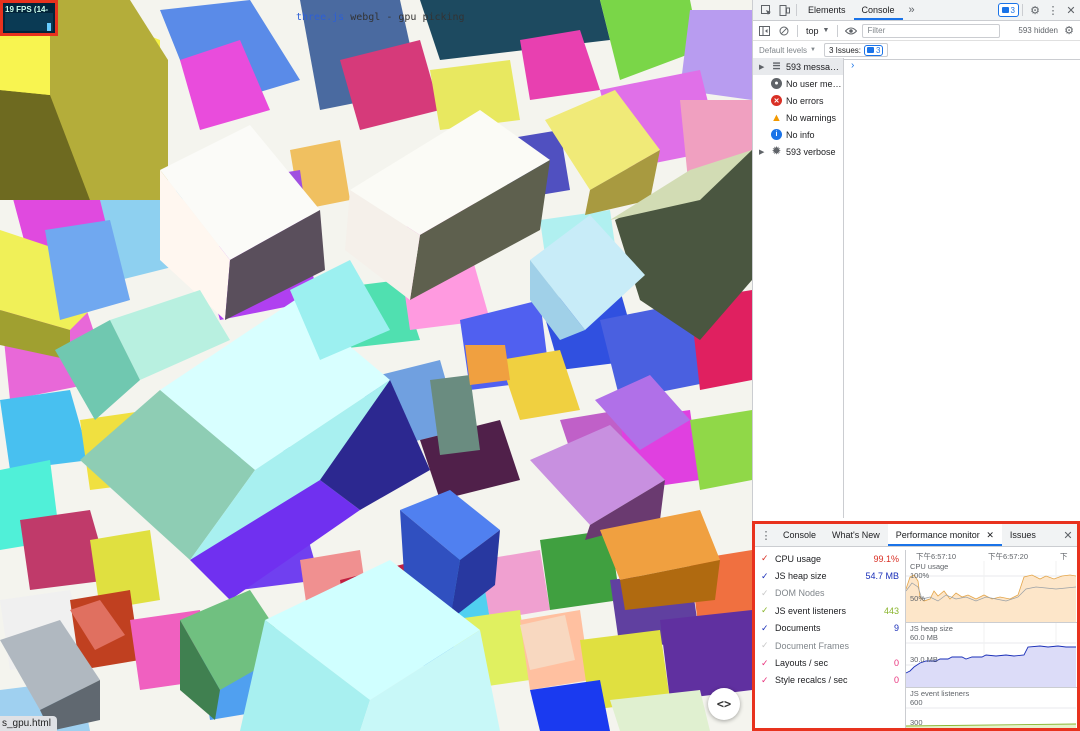 This screenshot has width=1080, height=731. I want to click on metric-row: ✓ Style recalcs / sec 0, so click(830, 680).